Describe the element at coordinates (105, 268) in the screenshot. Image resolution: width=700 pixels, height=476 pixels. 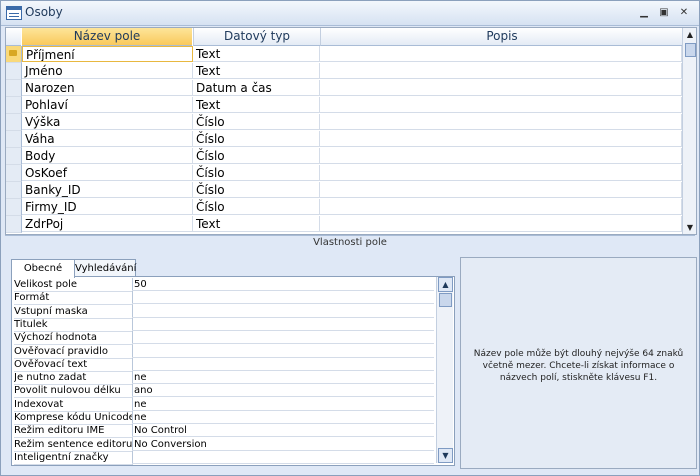
I see `tab-lookup: Vyhledávání` at that location.